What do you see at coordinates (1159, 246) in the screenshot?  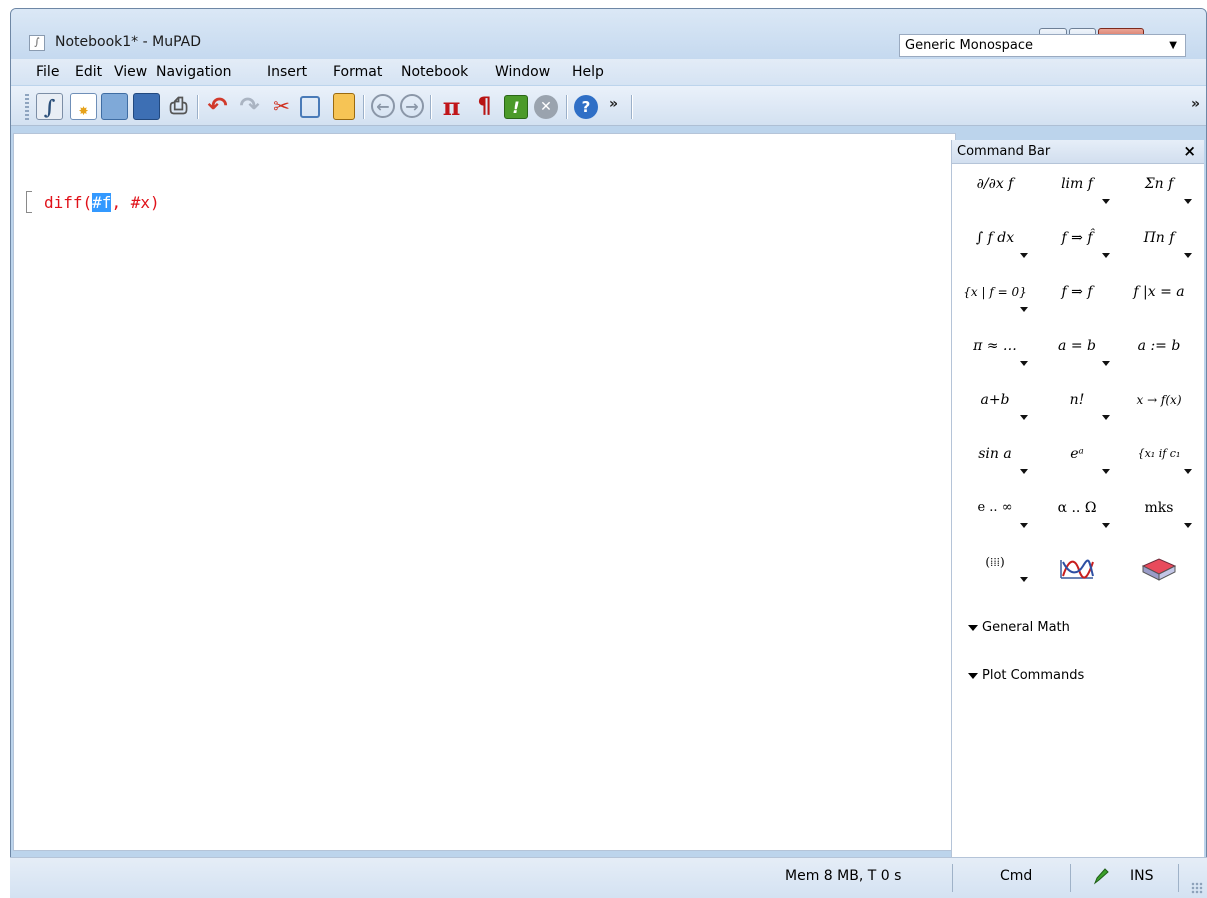 I see `cmd-product-button: Πn f` at bounding box center [1159, 246].